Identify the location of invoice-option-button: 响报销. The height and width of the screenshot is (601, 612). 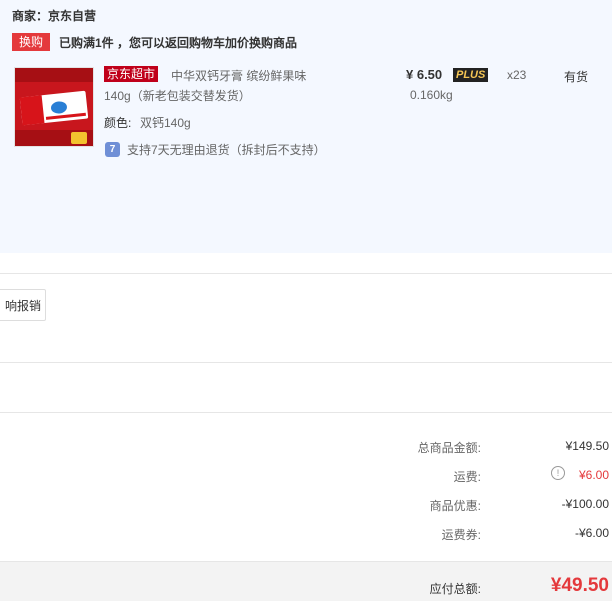
(23, 305).